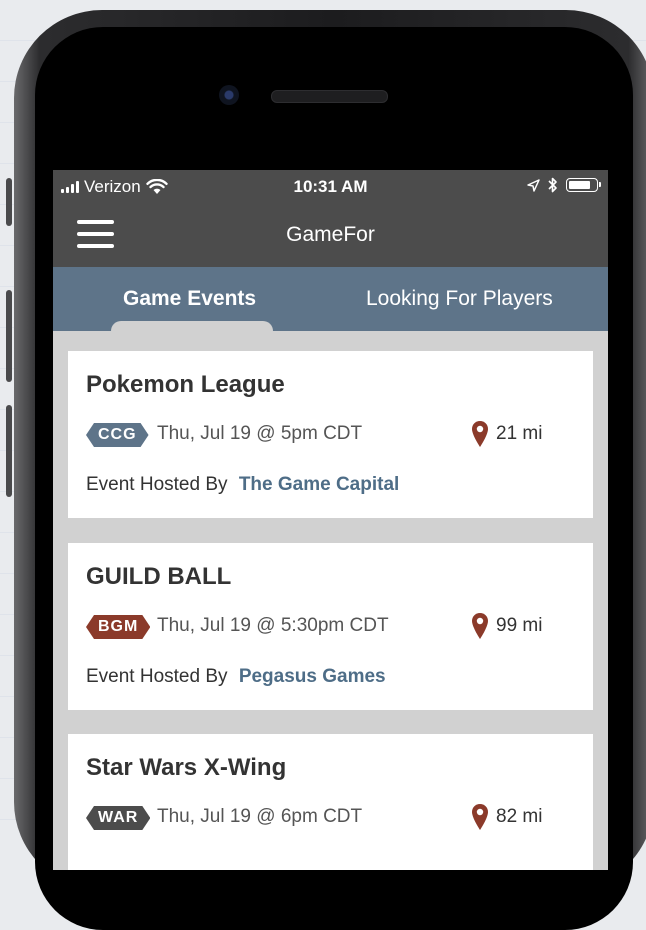 The image size is (646, 930). Describe the element at coordinates (236, 677) in the screenshot. I see `event-host-line: Event Hosted By Pegasus Games` at that location.